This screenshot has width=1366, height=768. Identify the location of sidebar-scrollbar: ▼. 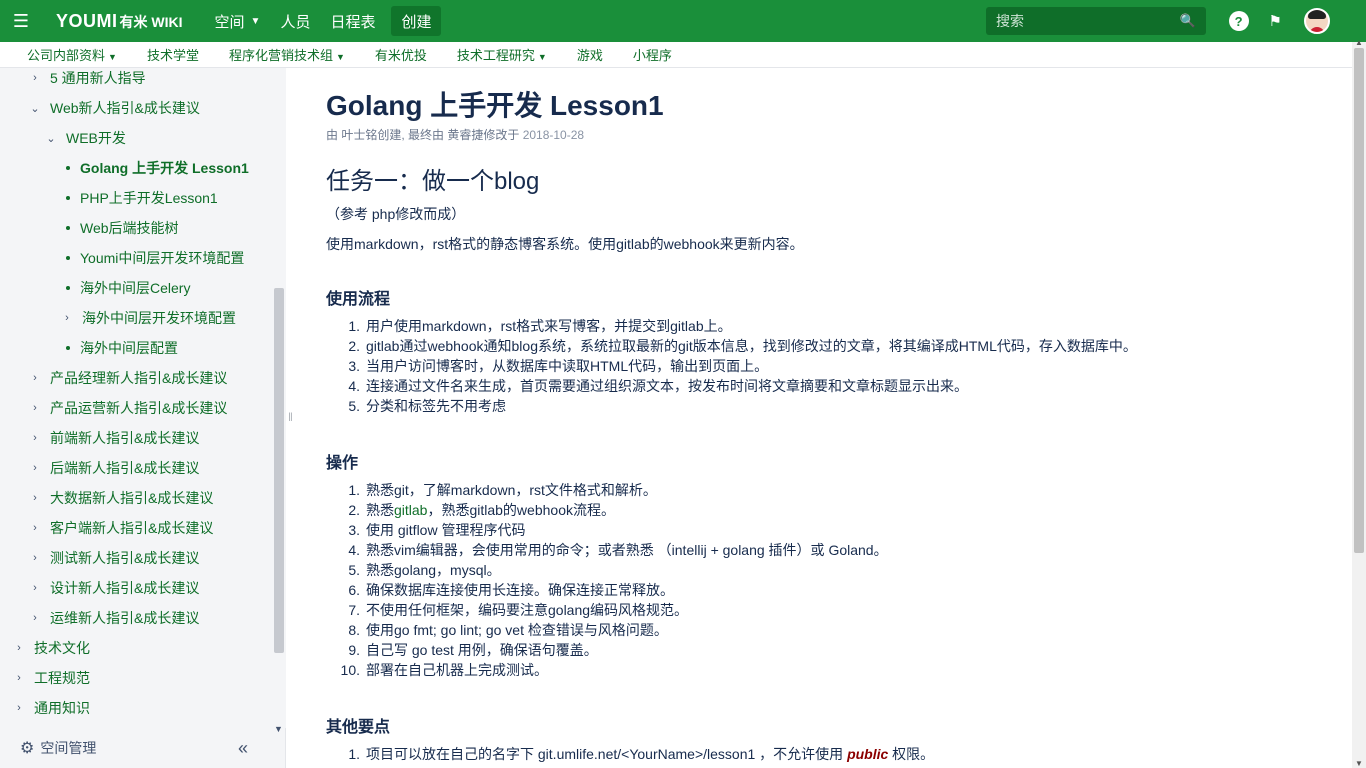
(279, 401).